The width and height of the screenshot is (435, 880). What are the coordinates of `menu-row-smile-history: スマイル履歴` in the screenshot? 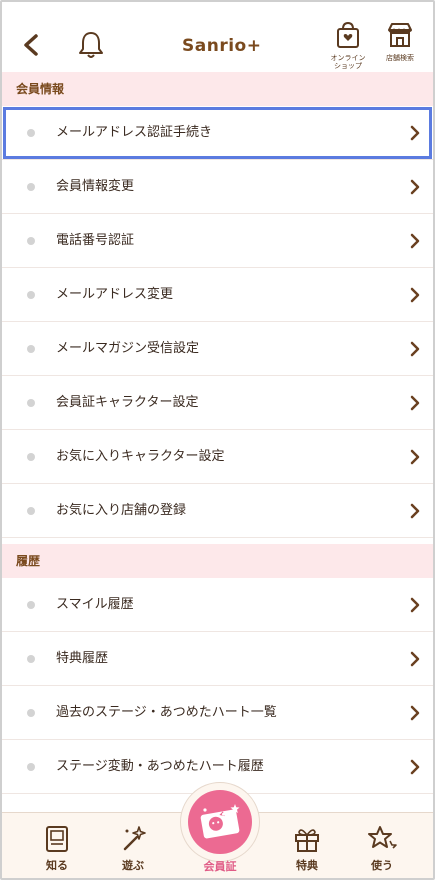 It's located at (217, 605).